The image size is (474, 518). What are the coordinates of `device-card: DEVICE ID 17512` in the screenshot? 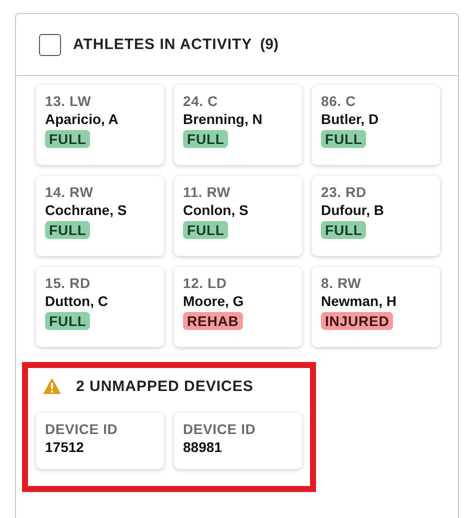 It's located at (100, 441).